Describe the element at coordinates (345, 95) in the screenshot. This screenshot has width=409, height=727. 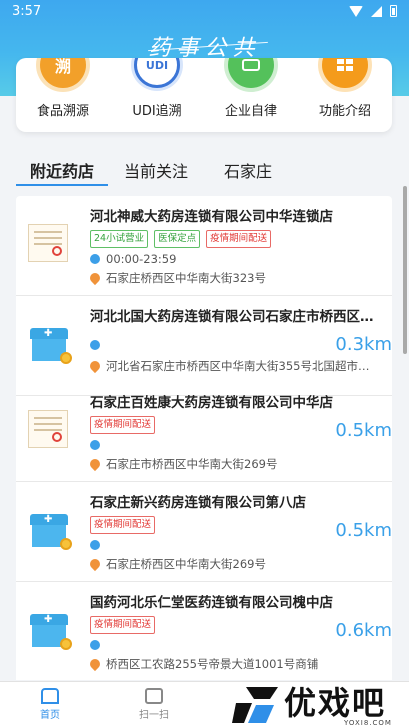
I see `func-feature-intro: 功能介绍` at that location.